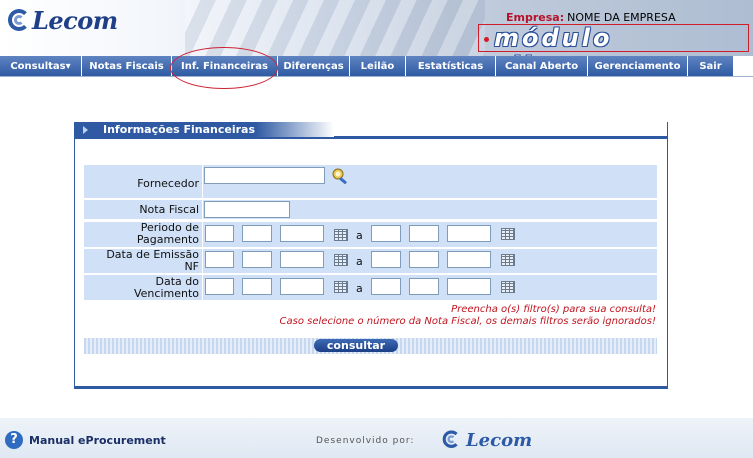 The width and height of the screenshot is (753, 458). Describe the element at coordinates (386, 259) in the screenshot. I see `emissao-fim-dia-input` at that location.